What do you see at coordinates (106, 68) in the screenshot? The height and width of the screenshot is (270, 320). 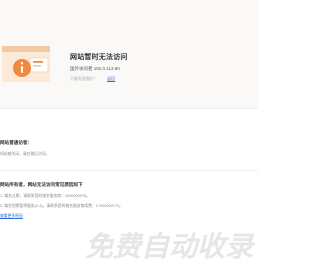 I see `ip-value: 192.0.113.60` at bounding box center [106, 68].